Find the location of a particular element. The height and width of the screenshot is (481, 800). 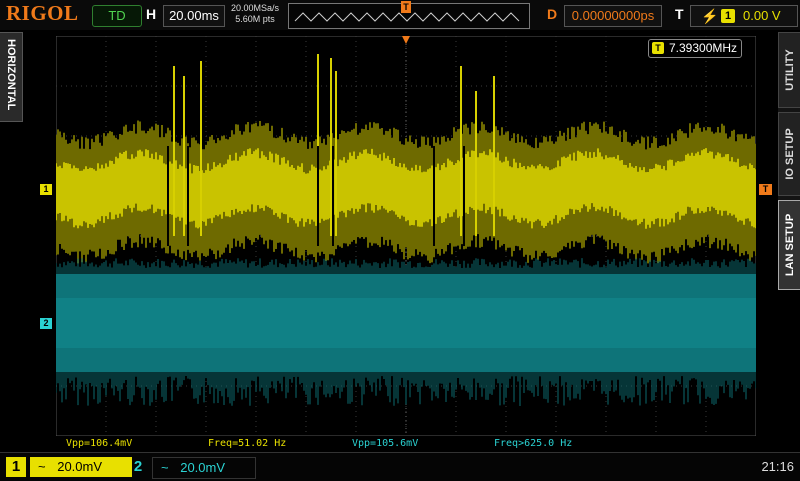

horizontal-label: H is located at coordinates (151, 14).